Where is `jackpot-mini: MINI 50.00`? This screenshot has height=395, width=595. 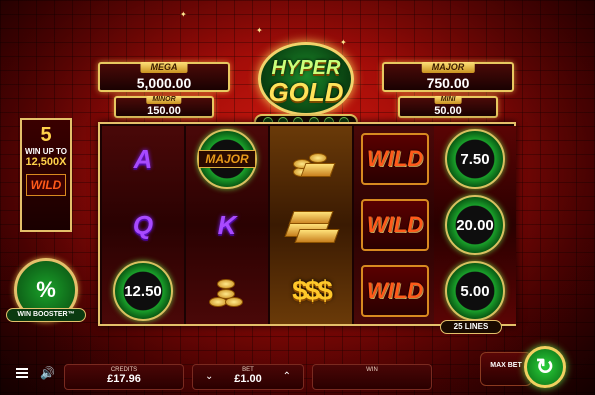 jackpot-mini: MINI 50.00 is located at coordinates (448, 107).